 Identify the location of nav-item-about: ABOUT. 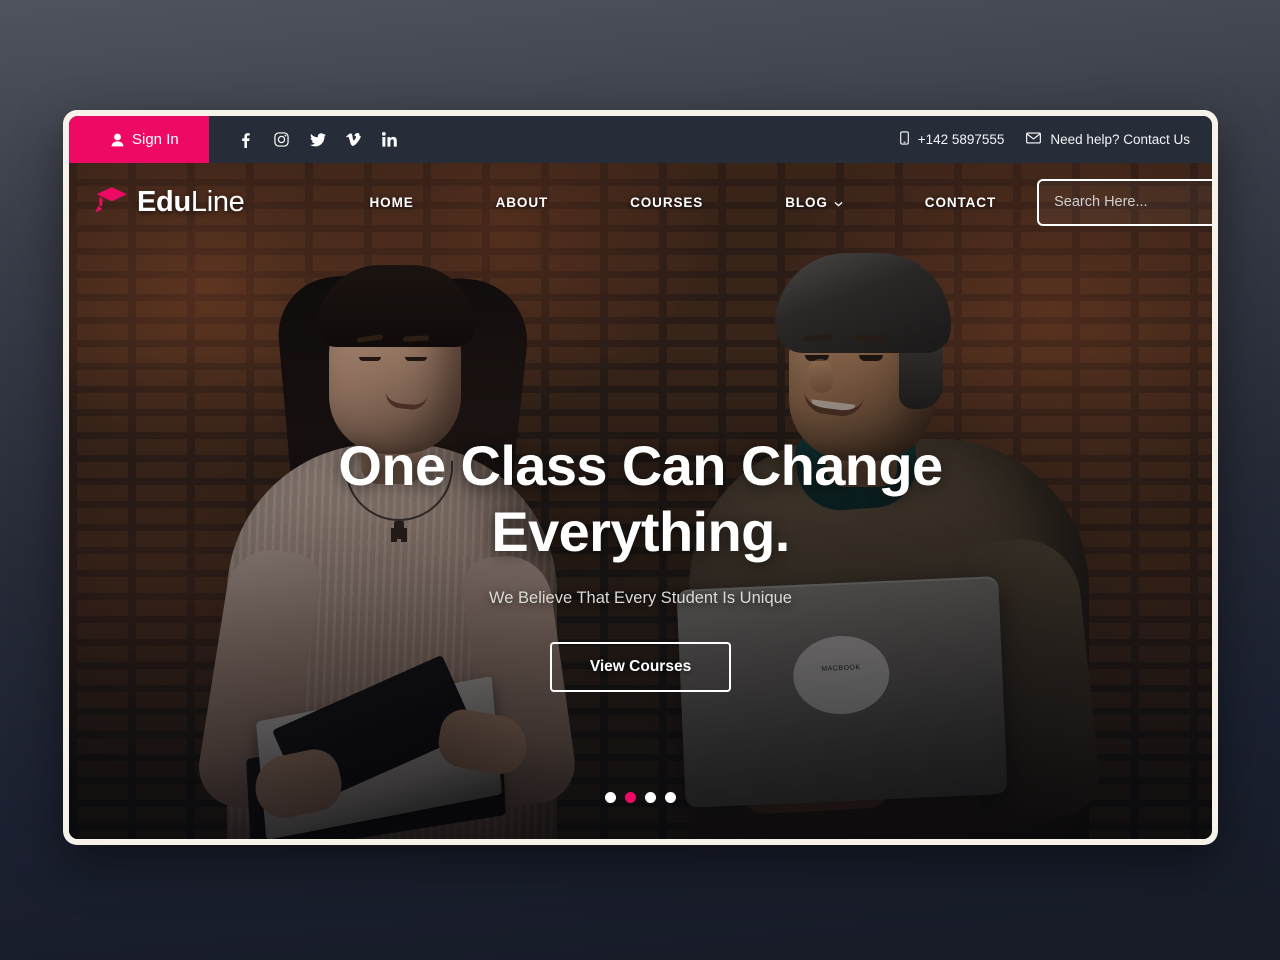
(522, 202).